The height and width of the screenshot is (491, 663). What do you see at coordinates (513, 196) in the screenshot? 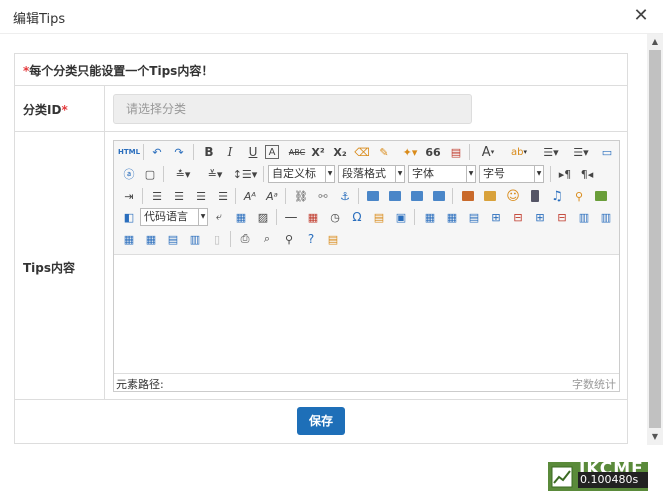
I see `emotion-icon: ☺` at bounding box center [513, 196].